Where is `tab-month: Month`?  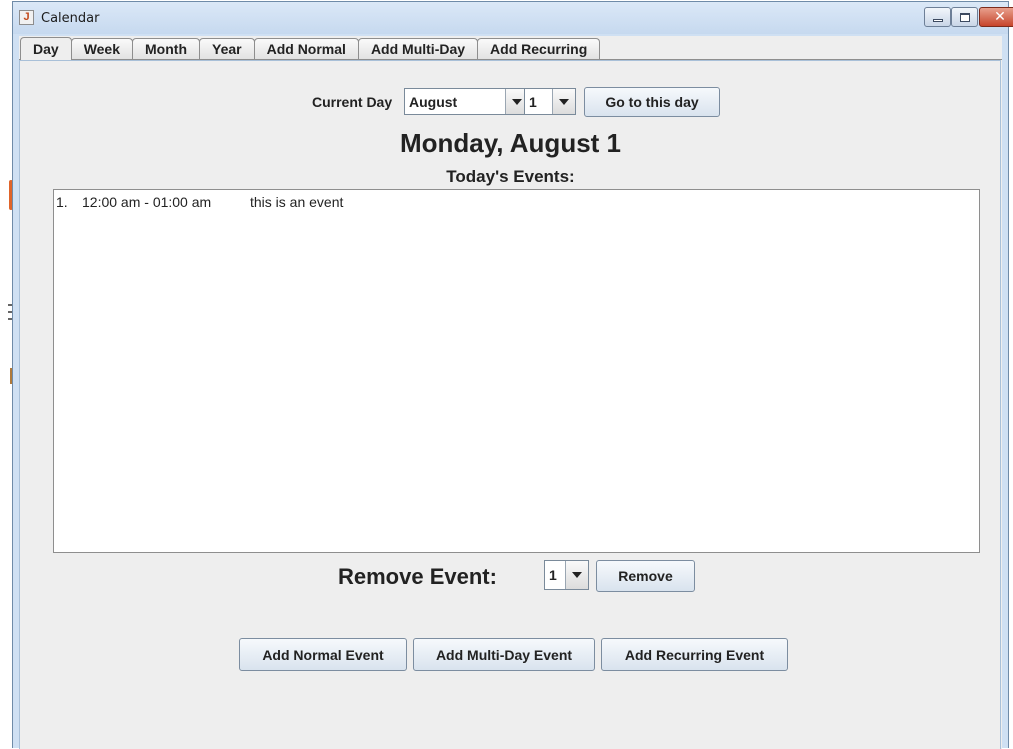
tab-month: Month is located at coordinates (166, 48).